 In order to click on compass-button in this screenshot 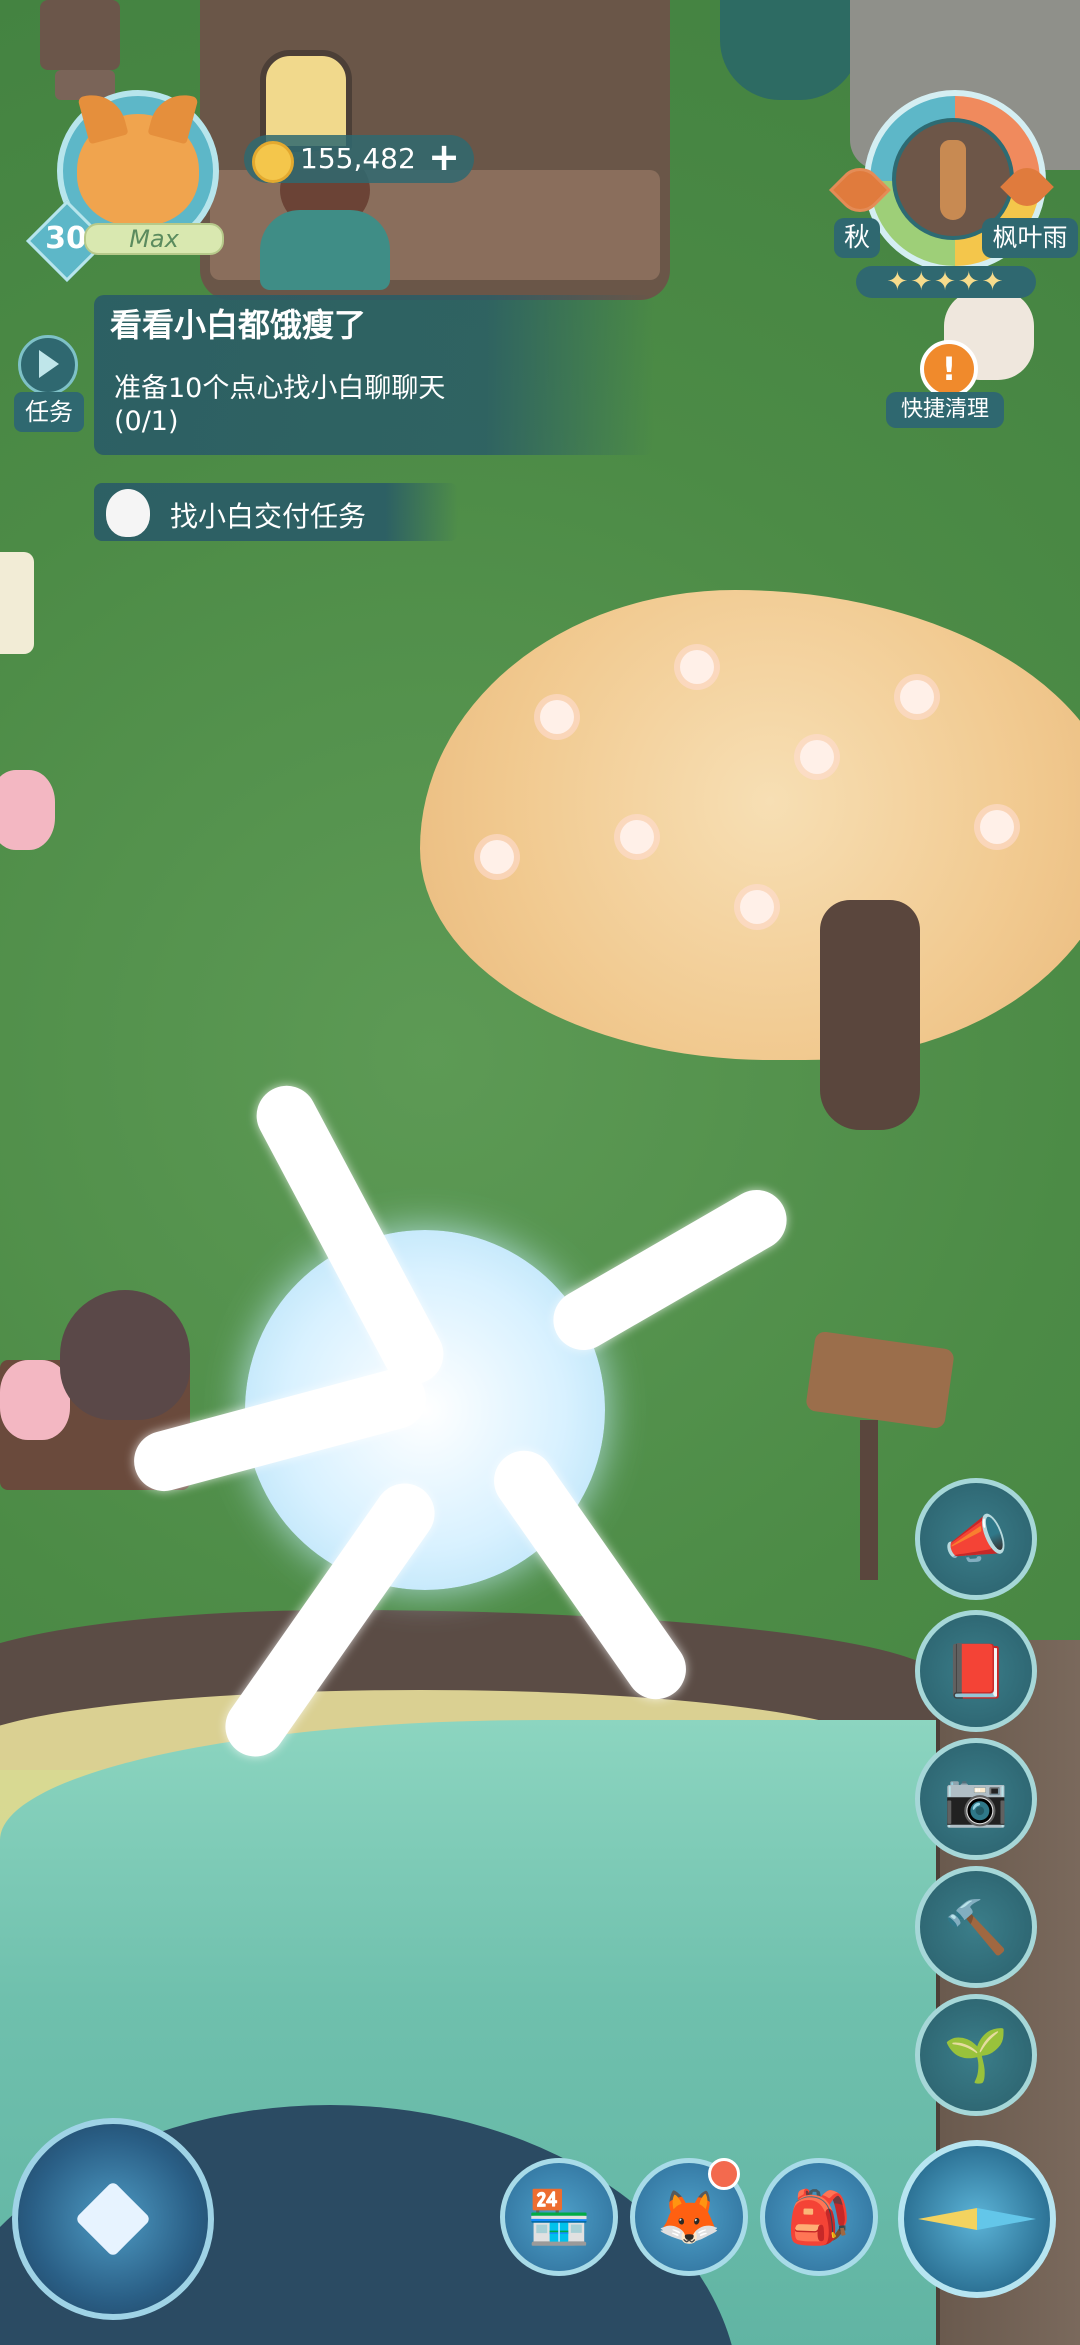, I will do `click(977, 2219)`.